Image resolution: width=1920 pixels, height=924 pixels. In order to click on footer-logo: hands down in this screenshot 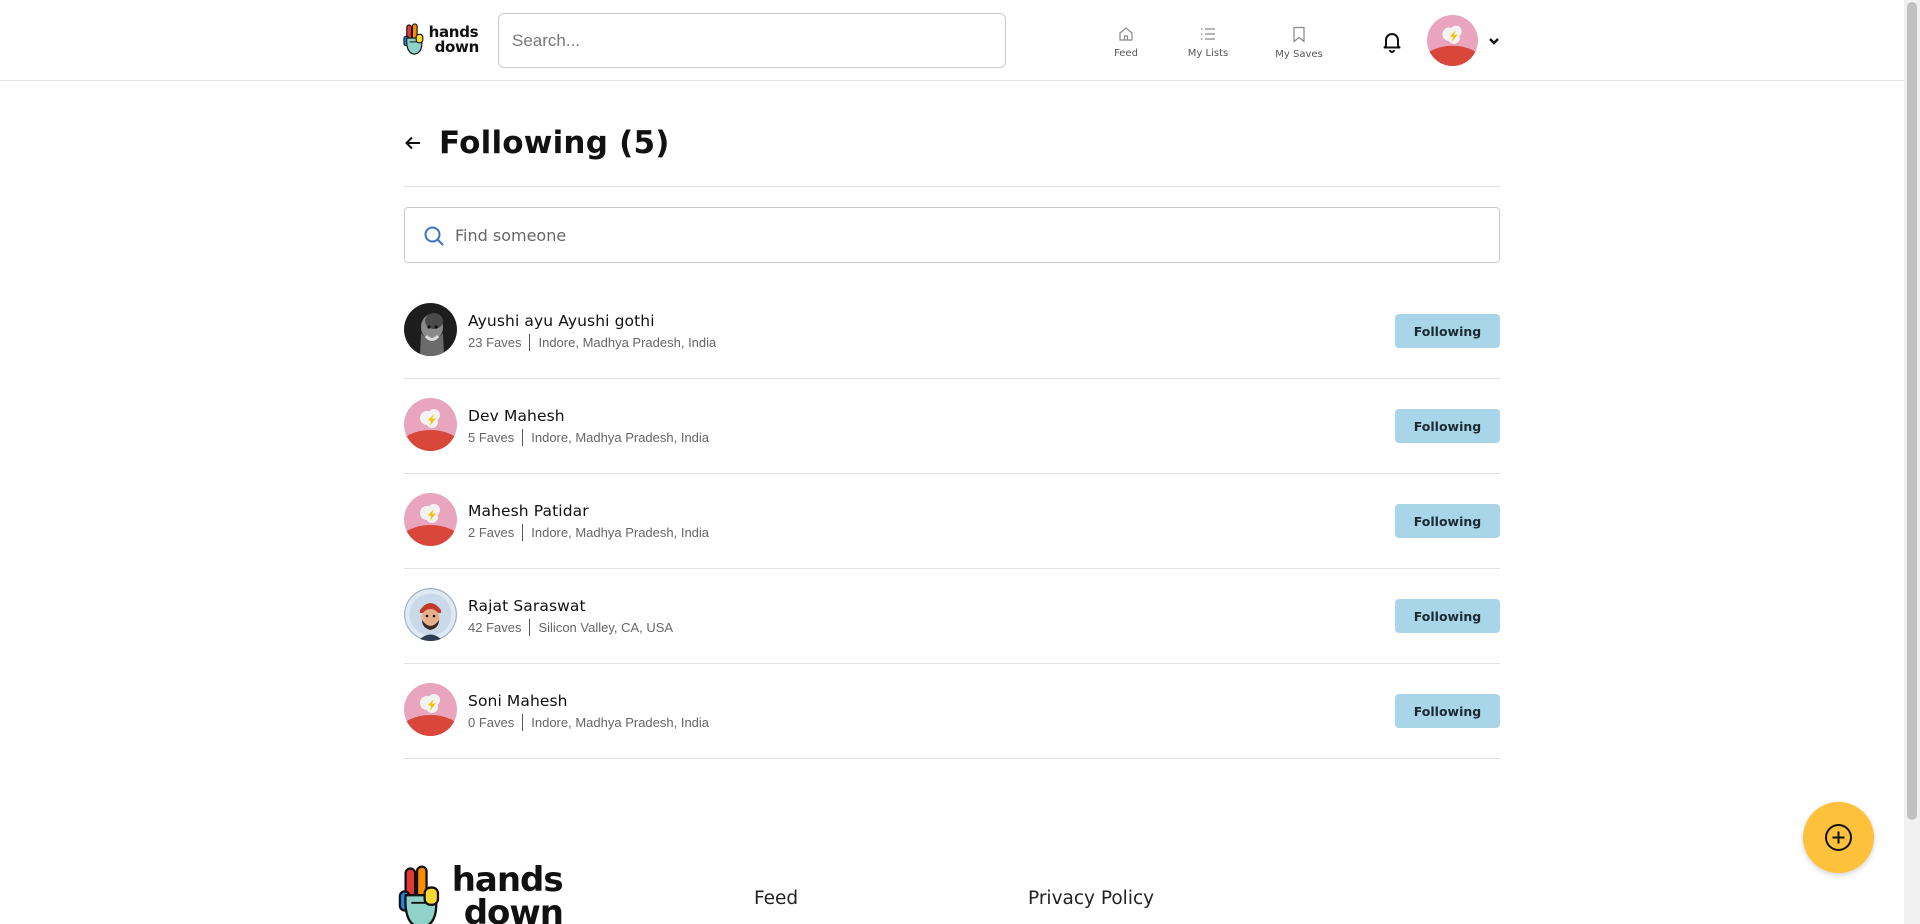, I will do `click(480, 892)`.